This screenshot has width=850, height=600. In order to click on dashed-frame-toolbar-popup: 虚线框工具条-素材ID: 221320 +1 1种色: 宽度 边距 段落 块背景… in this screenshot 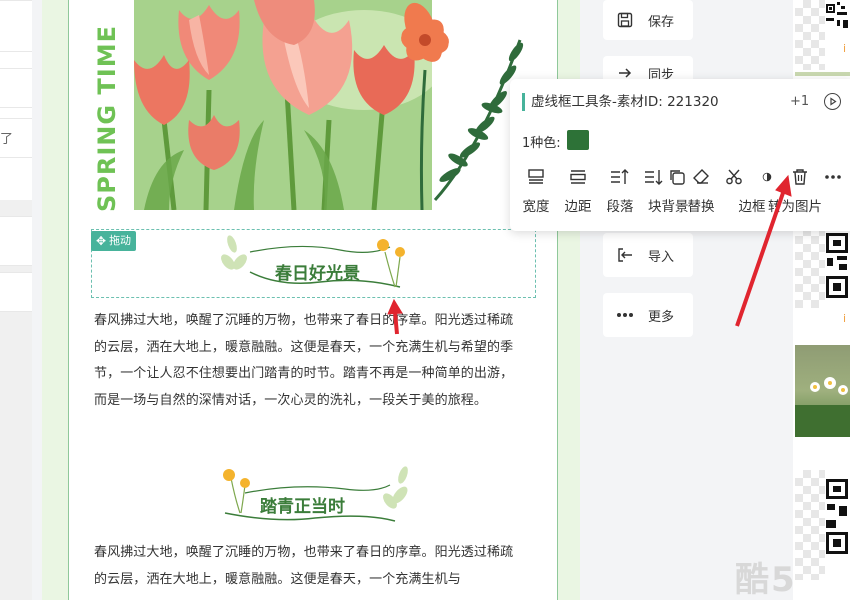, I will do `click(680, 155)`.